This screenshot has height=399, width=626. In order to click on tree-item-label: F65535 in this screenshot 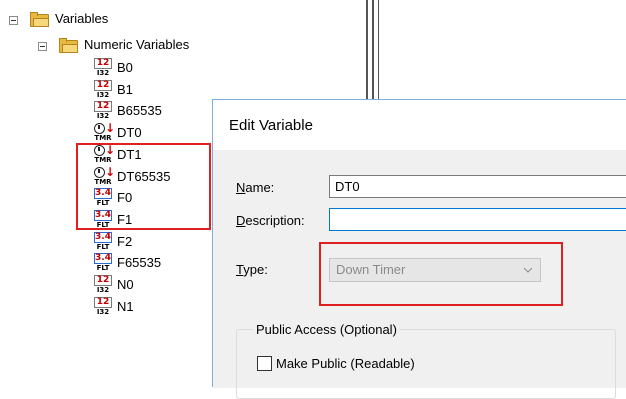, I will do `click(139, 262)`.